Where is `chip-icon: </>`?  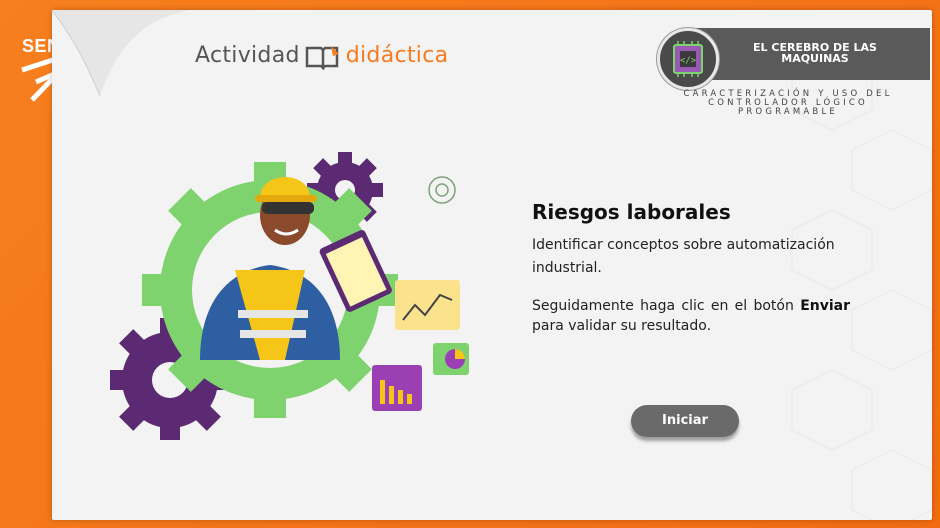
chip-icon: </> is located at coordinates (688, 59).